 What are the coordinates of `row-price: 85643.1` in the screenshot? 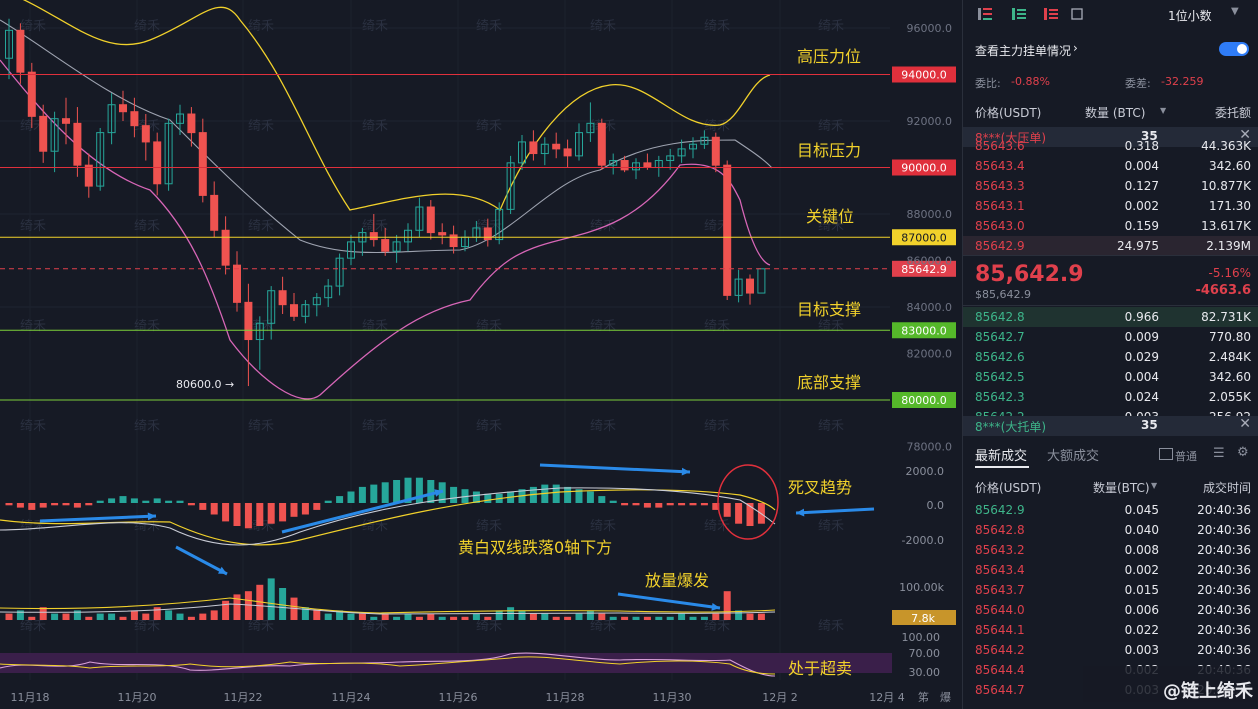 It's located at (1000, 206).